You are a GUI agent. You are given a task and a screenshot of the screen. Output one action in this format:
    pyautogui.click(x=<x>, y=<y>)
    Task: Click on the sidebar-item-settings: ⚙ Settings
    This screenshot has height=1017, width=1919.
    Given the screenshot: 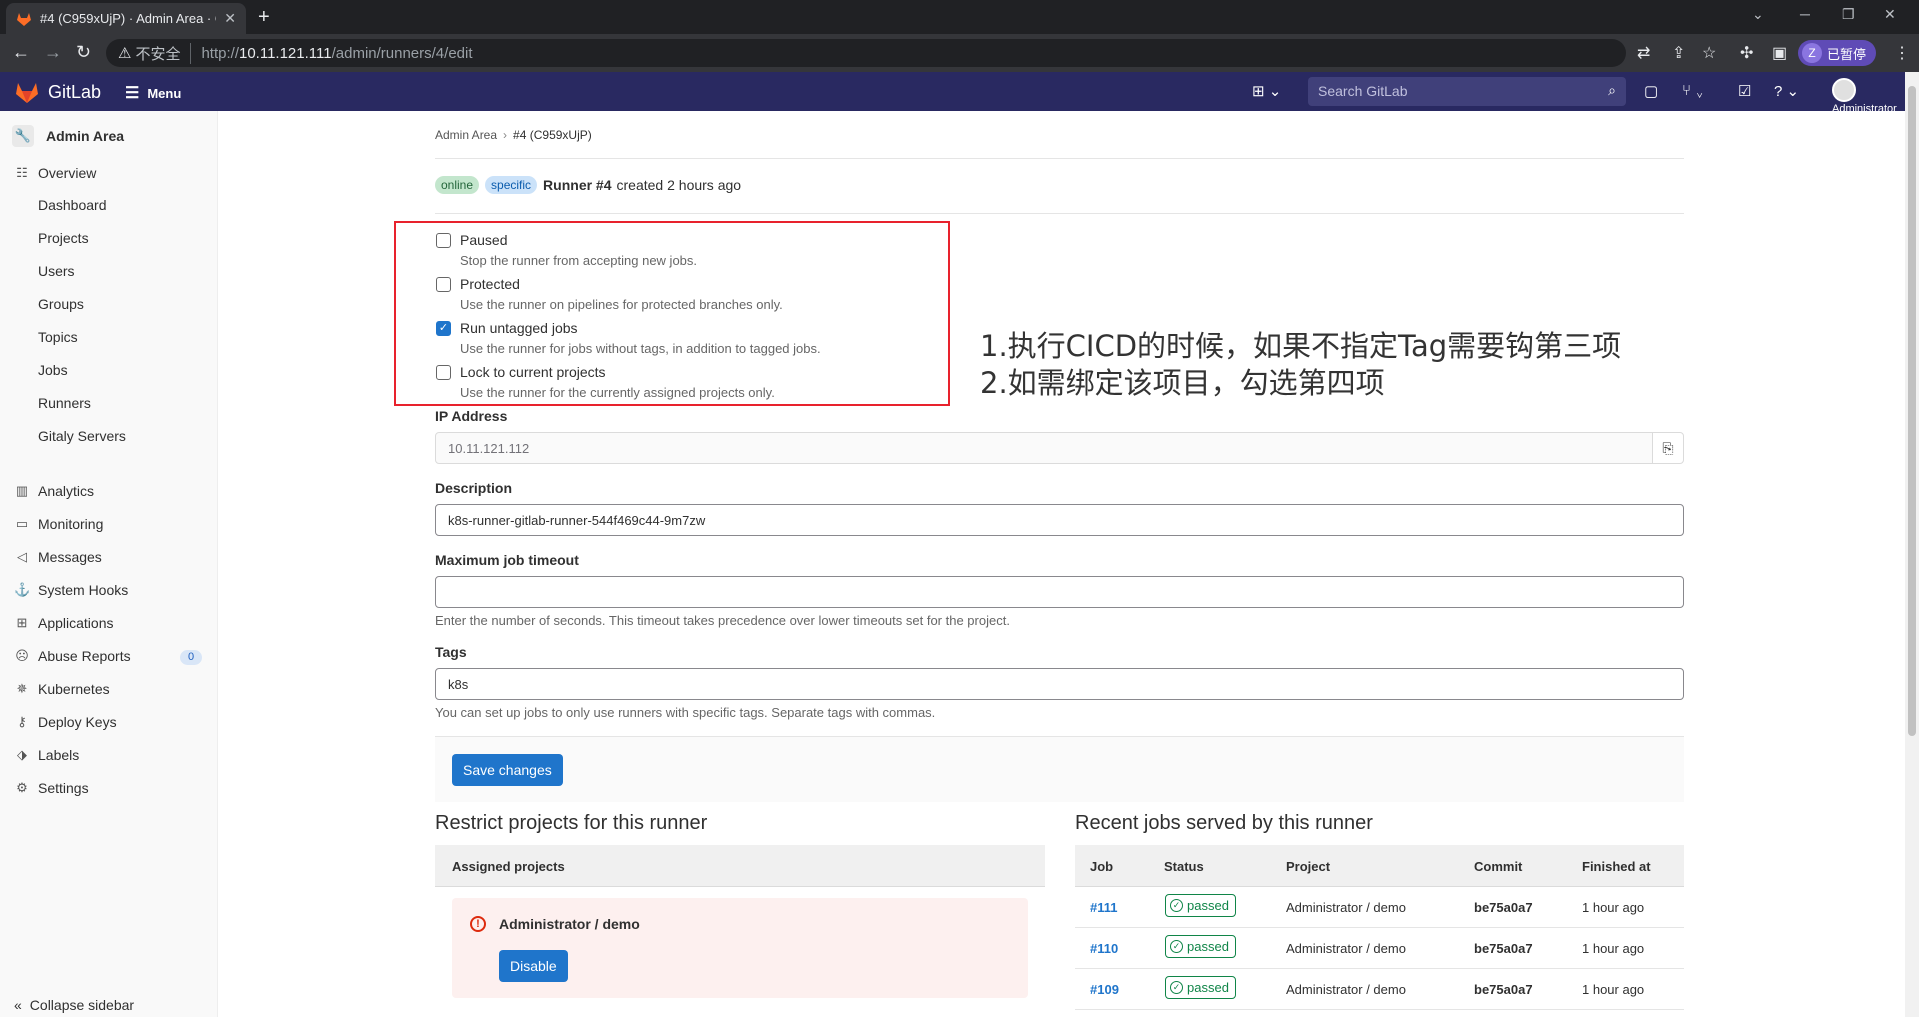 What is the action you would take?
    pyautogui.click(x=51, y=788)
    